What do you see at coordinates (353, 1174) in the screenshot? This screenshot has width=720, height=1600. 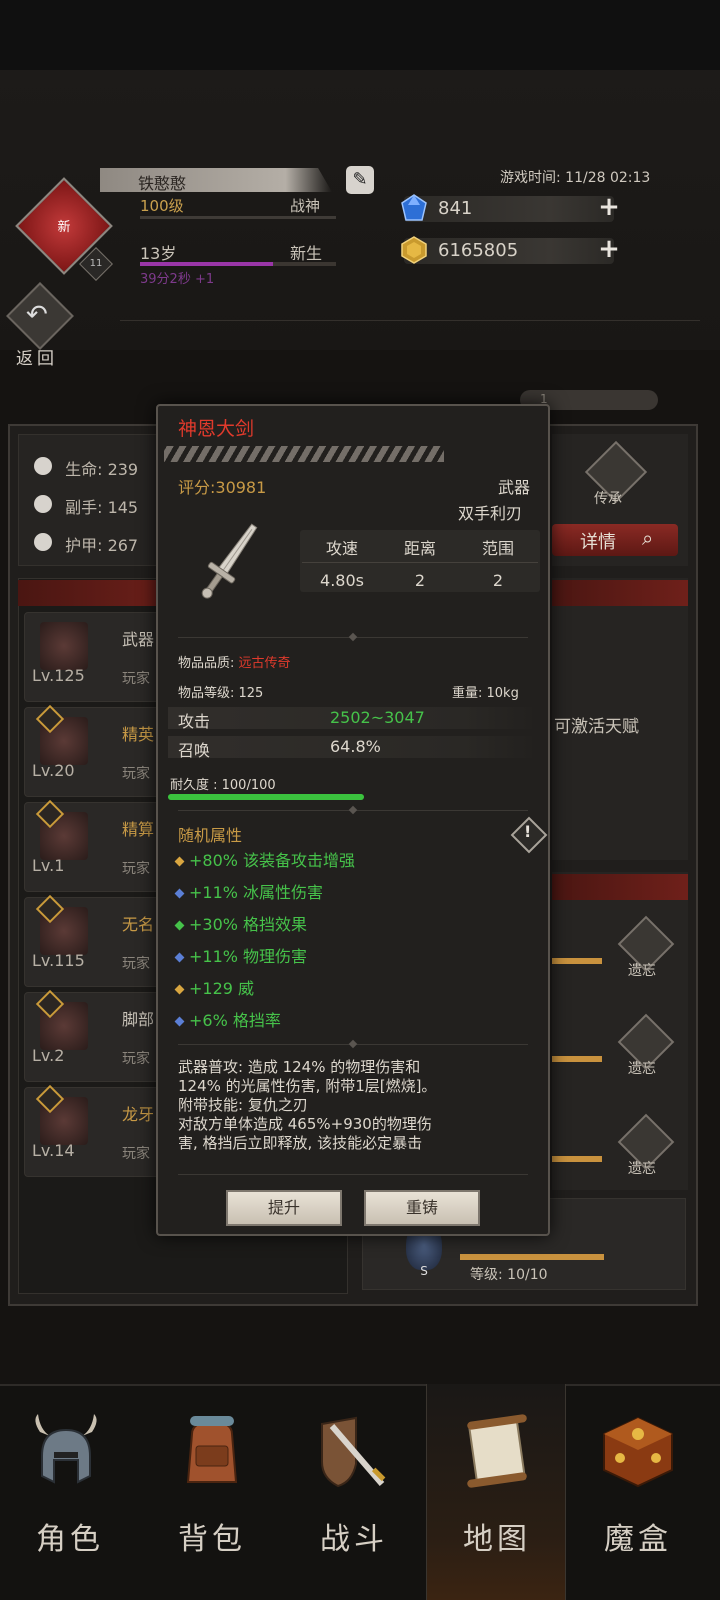 I see `section-separator` at bounding box center [353, 1174].